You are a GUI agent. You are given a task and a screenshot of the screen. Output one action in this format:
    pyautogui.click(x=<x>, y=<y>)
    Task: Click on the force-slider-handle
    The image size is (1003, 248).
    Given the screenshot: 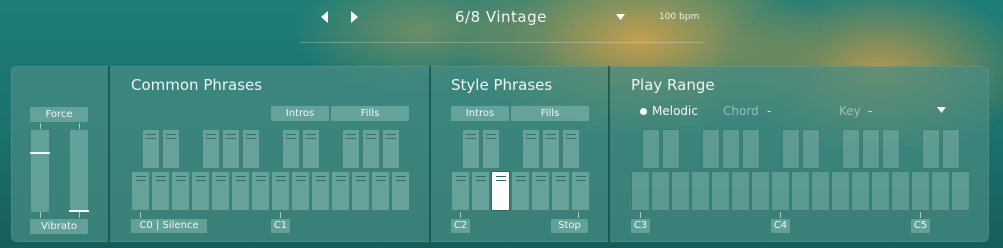 What is the action you would take?
    pyautogui.click(x=40, y=153)
    